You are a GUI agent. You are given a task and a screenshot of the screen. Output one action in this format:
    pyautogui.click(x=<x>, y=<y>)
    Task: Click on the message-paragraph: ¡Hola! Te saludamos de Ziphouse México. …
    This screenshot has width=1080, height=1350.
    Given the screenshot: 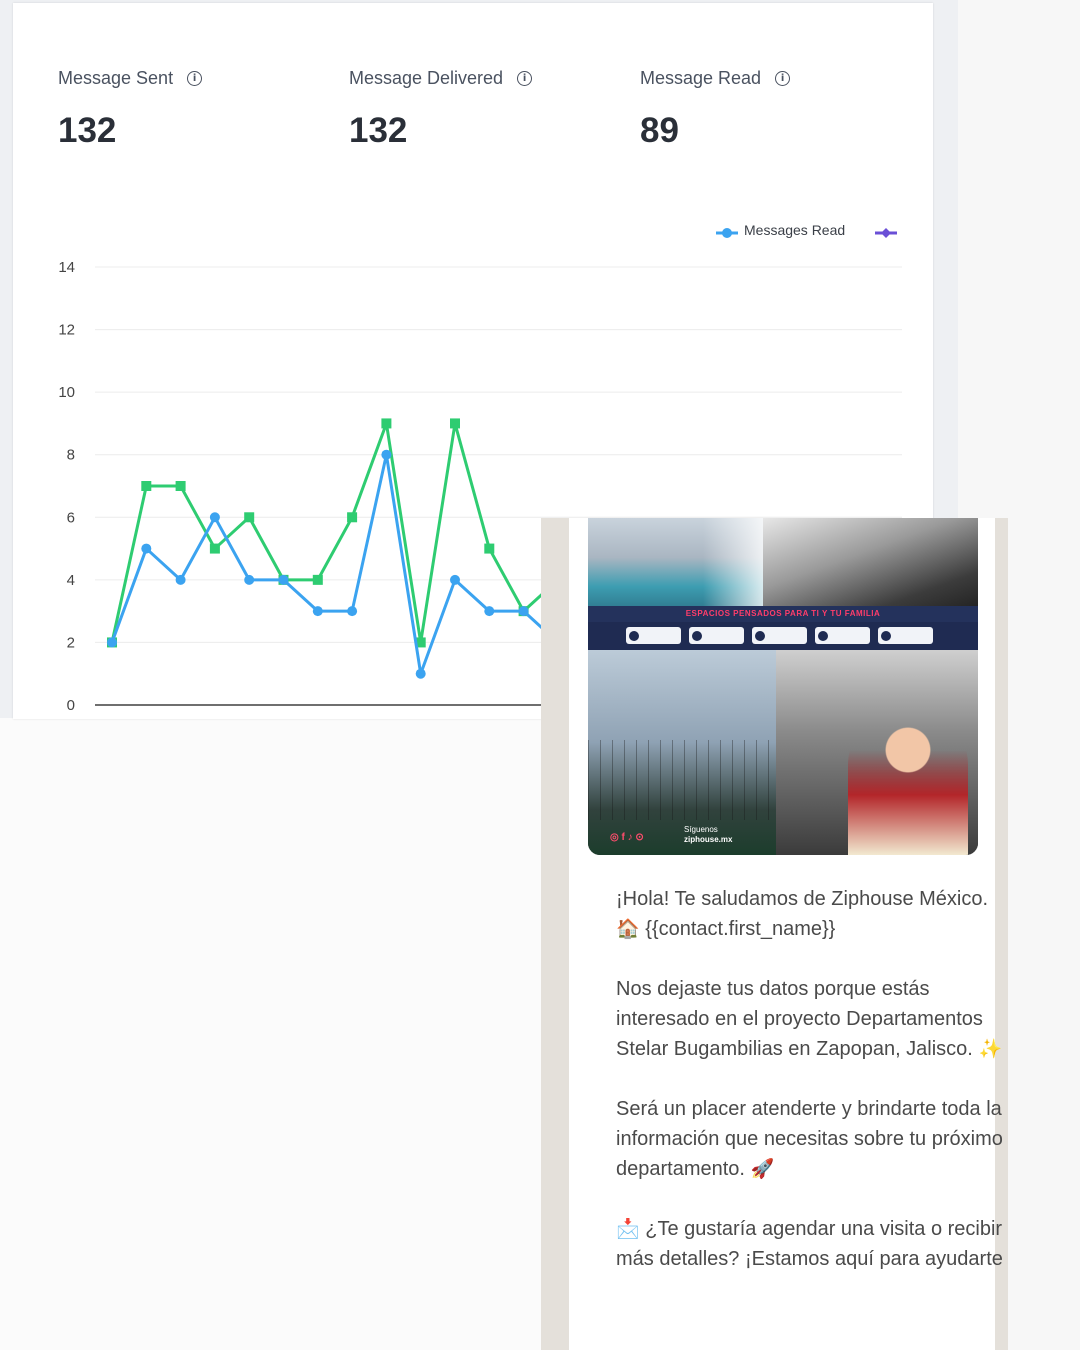 What is the action you would take?
    pyautogui.click(x=802, y=914)
    